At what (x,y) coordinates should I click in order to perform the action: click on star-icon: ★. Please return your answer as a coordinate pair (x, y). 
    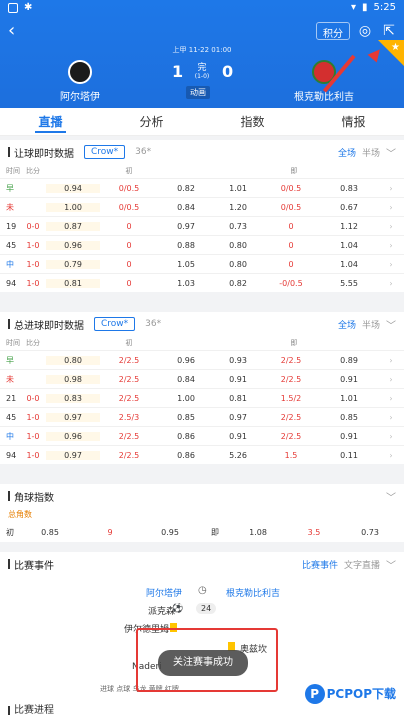
    Looking at the image, I should click on (395, 47).